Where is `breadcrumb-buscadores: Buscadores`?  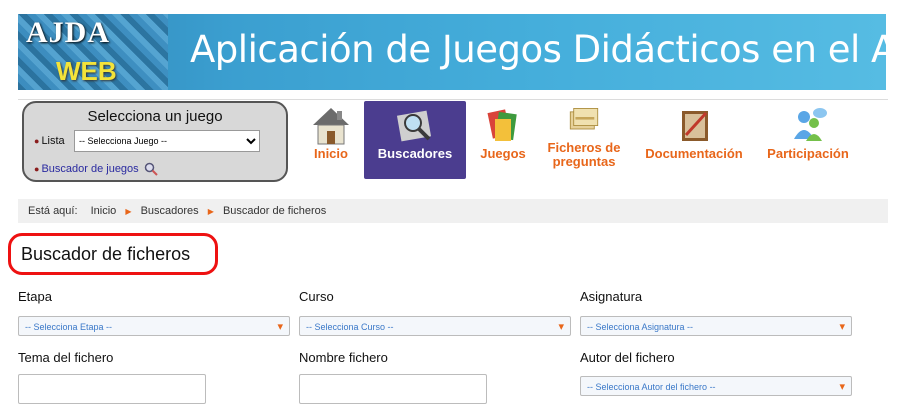 breadcrumb-buscadores: Buscadores is located at coordinates (170, 211).